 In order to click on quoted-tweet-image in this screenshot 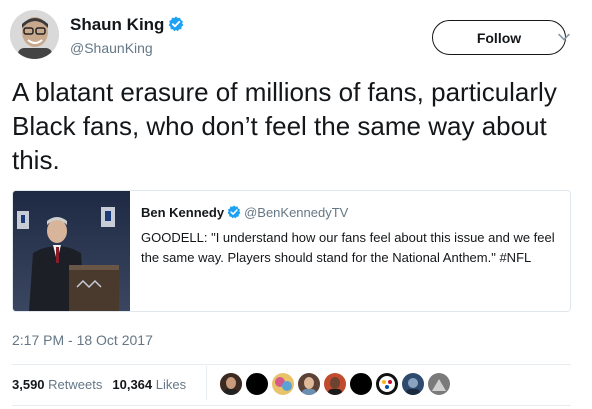, I will do `click(71, 251)`.